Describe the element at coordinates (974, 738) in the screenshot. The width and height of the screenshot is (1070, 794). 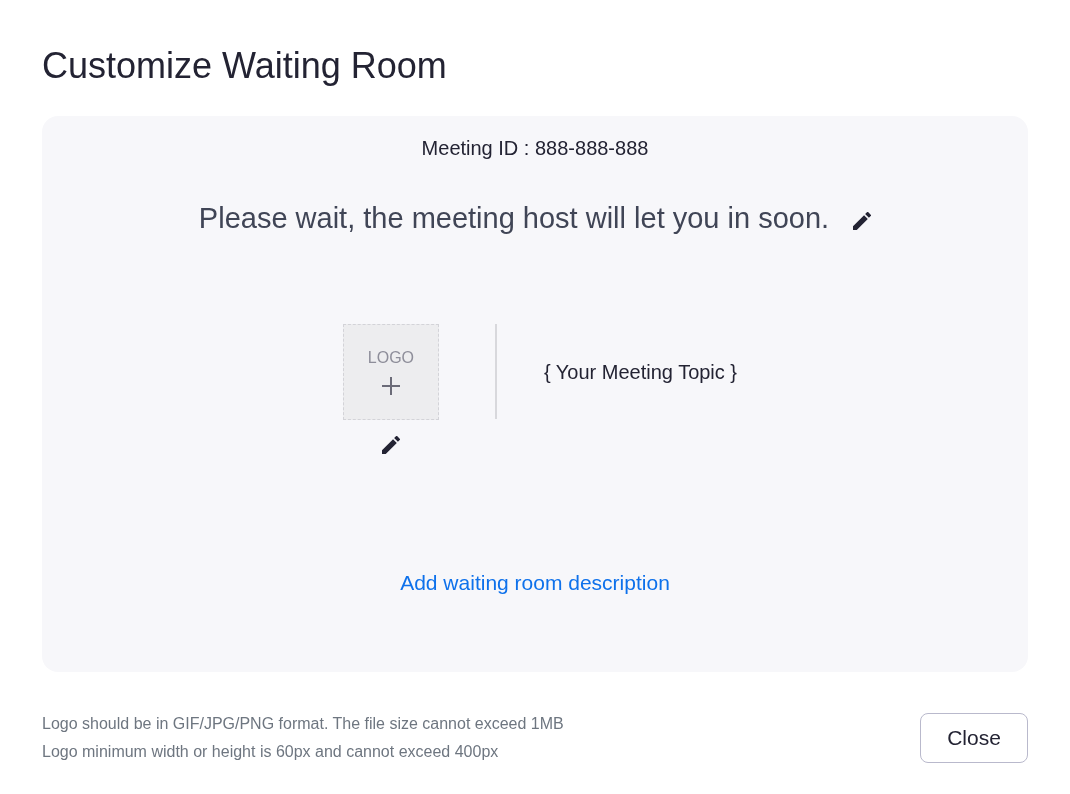
I see `close-button: Close` at that location.